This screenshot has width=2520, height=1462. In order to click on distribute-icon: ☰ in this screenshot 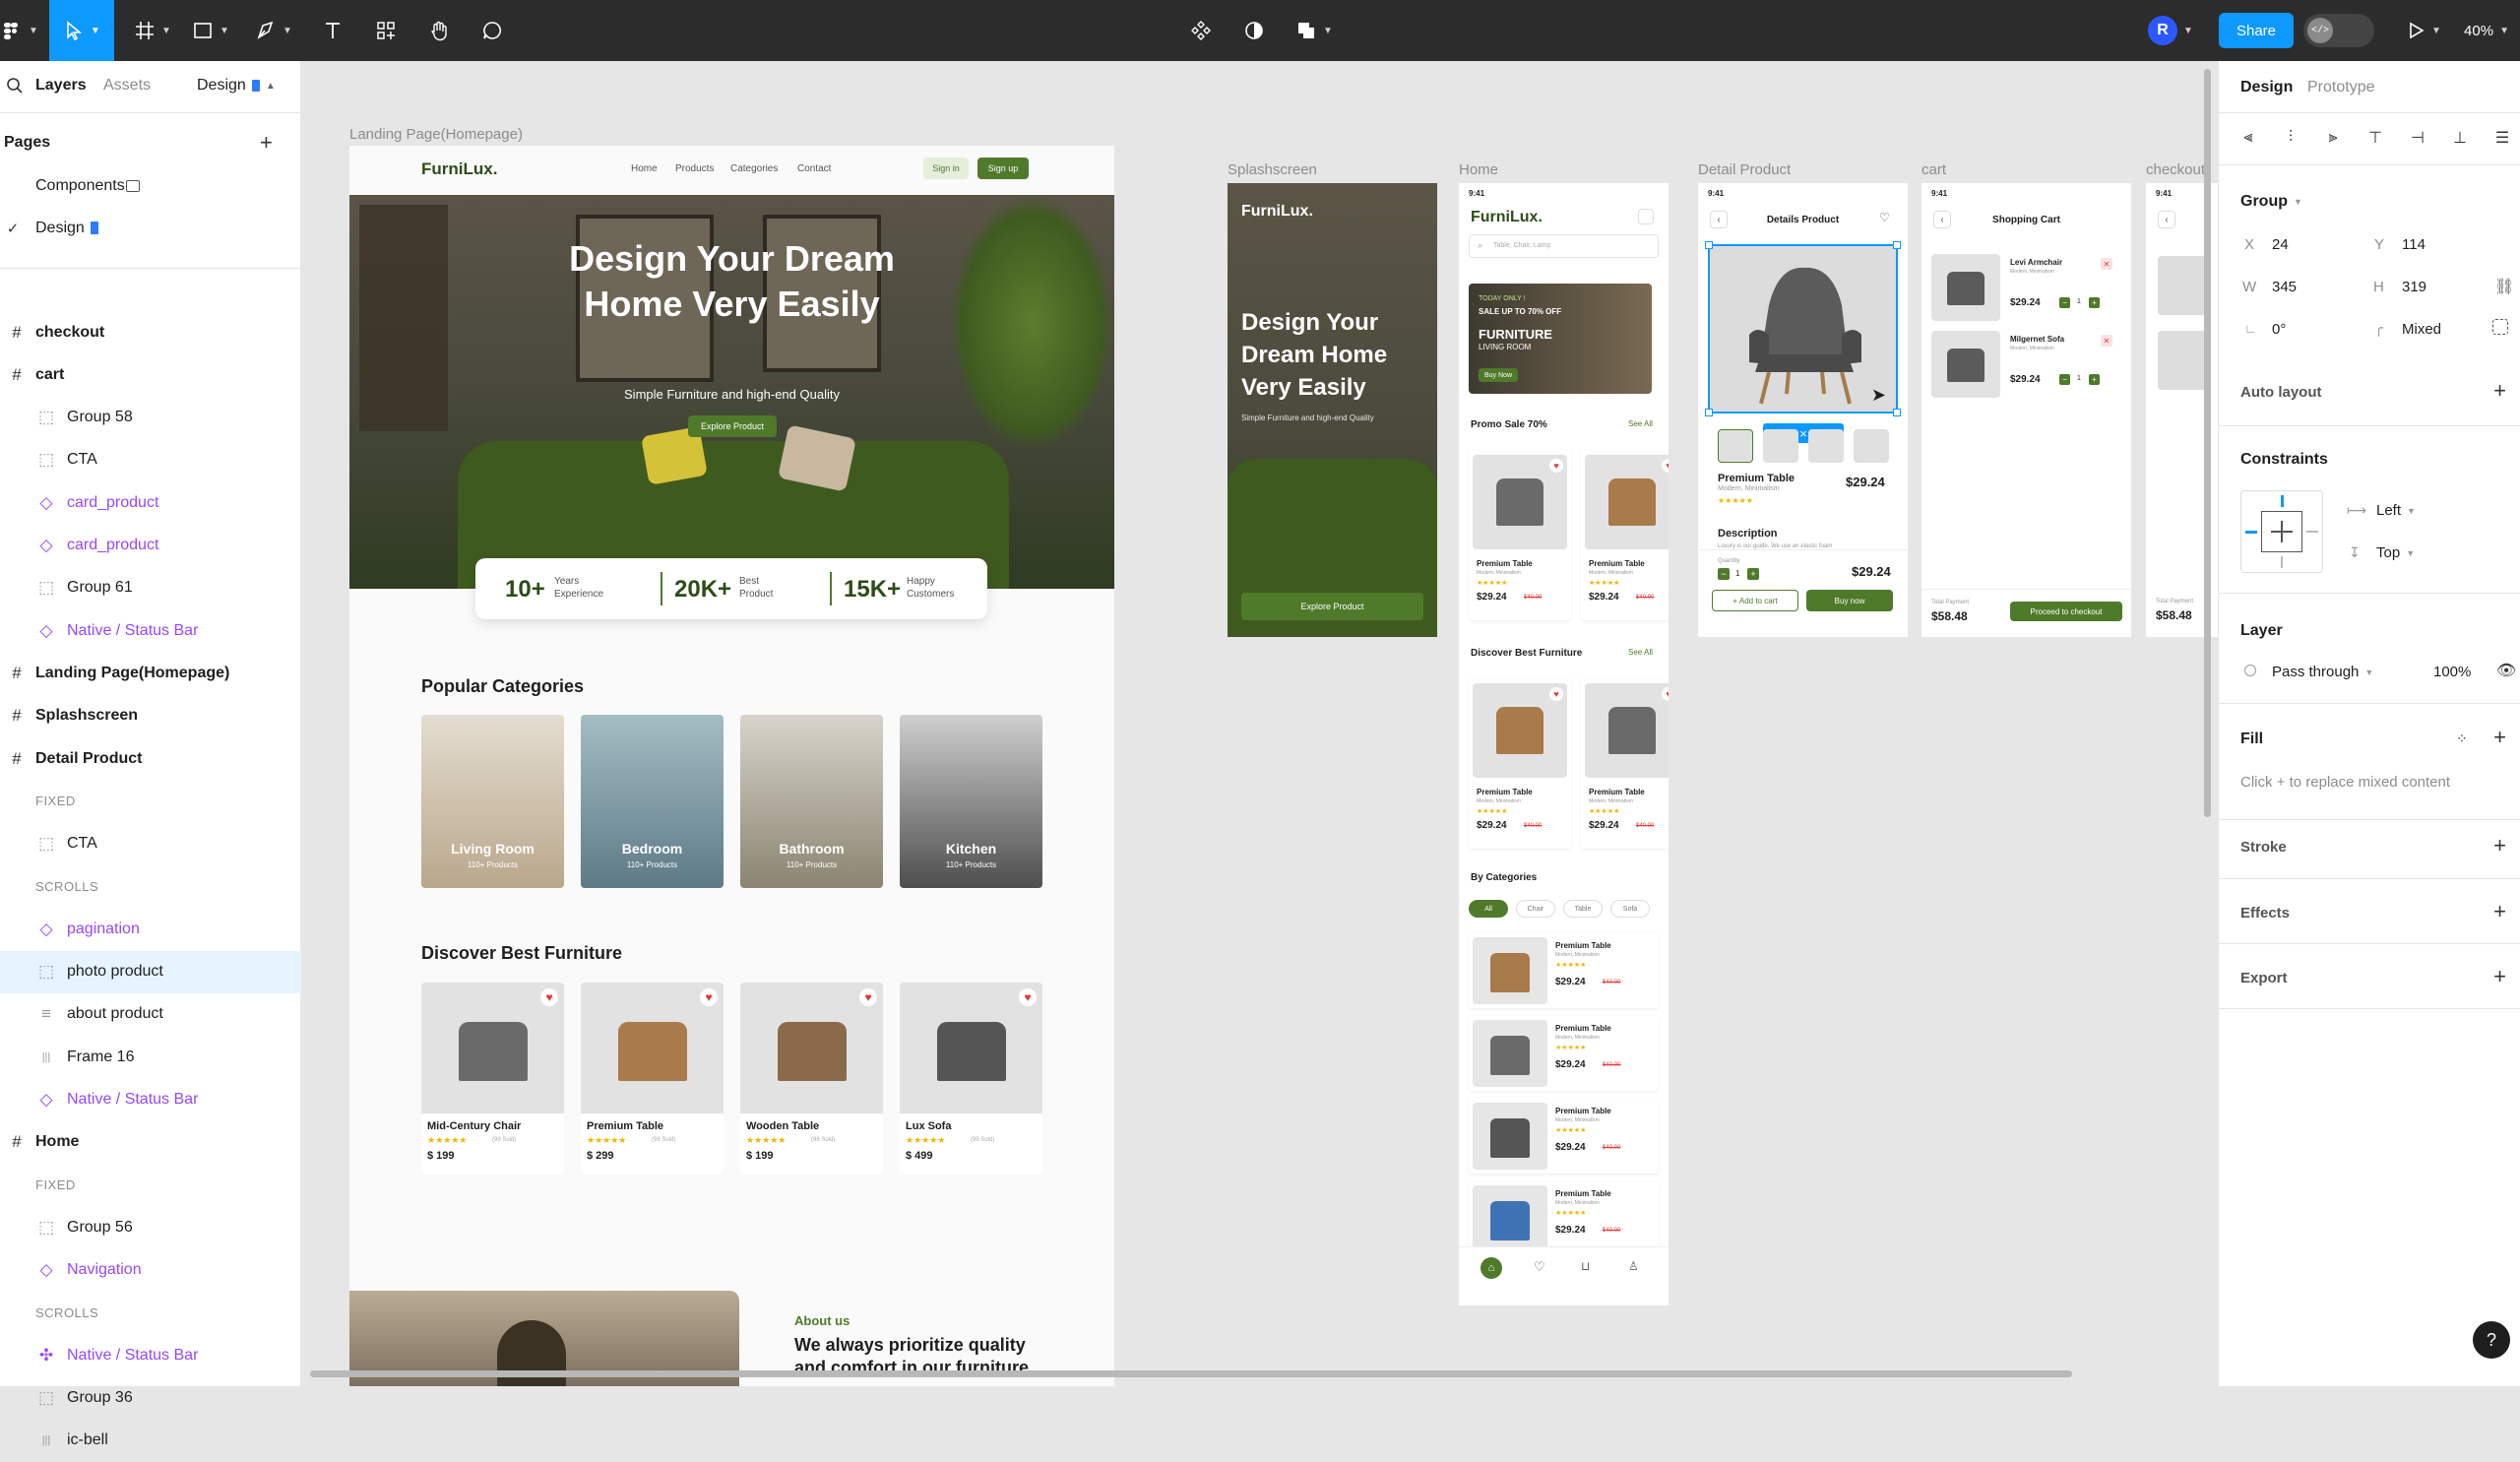, I will do `click(2502, 138)`.